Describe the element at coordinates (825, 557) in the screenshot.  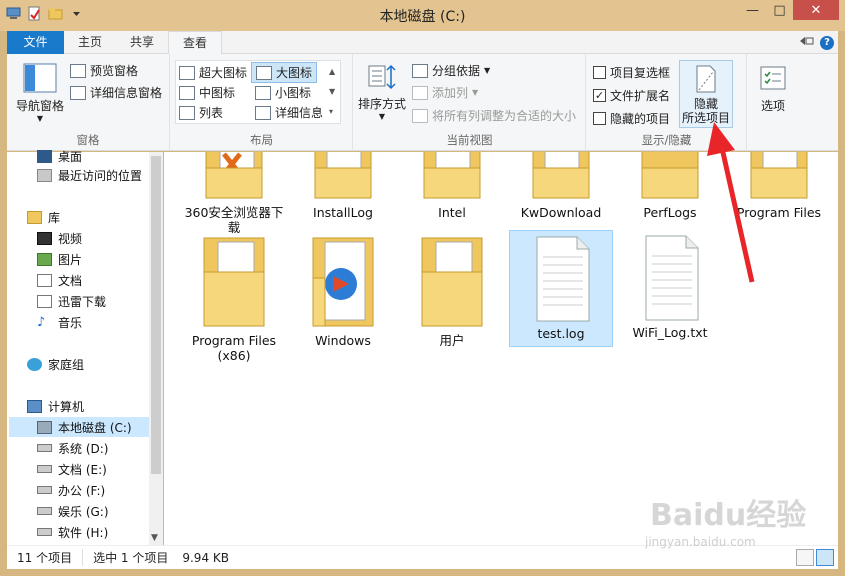
I see `large-icons-view-icon` at that location.